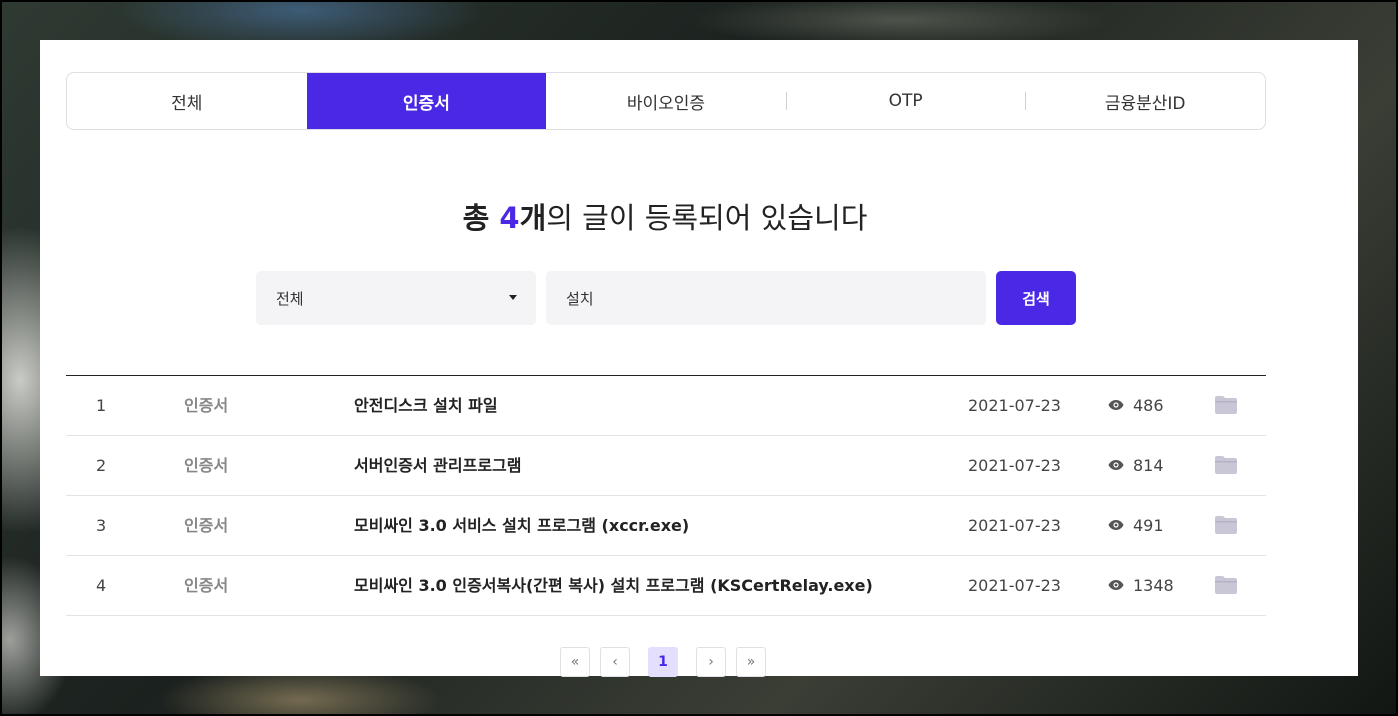 The height and width of the screenshot is (716, 1398). What do you see at coordinates (766, 298) in the screenshot?
I see `search-input` at bounding box center [766, 298].